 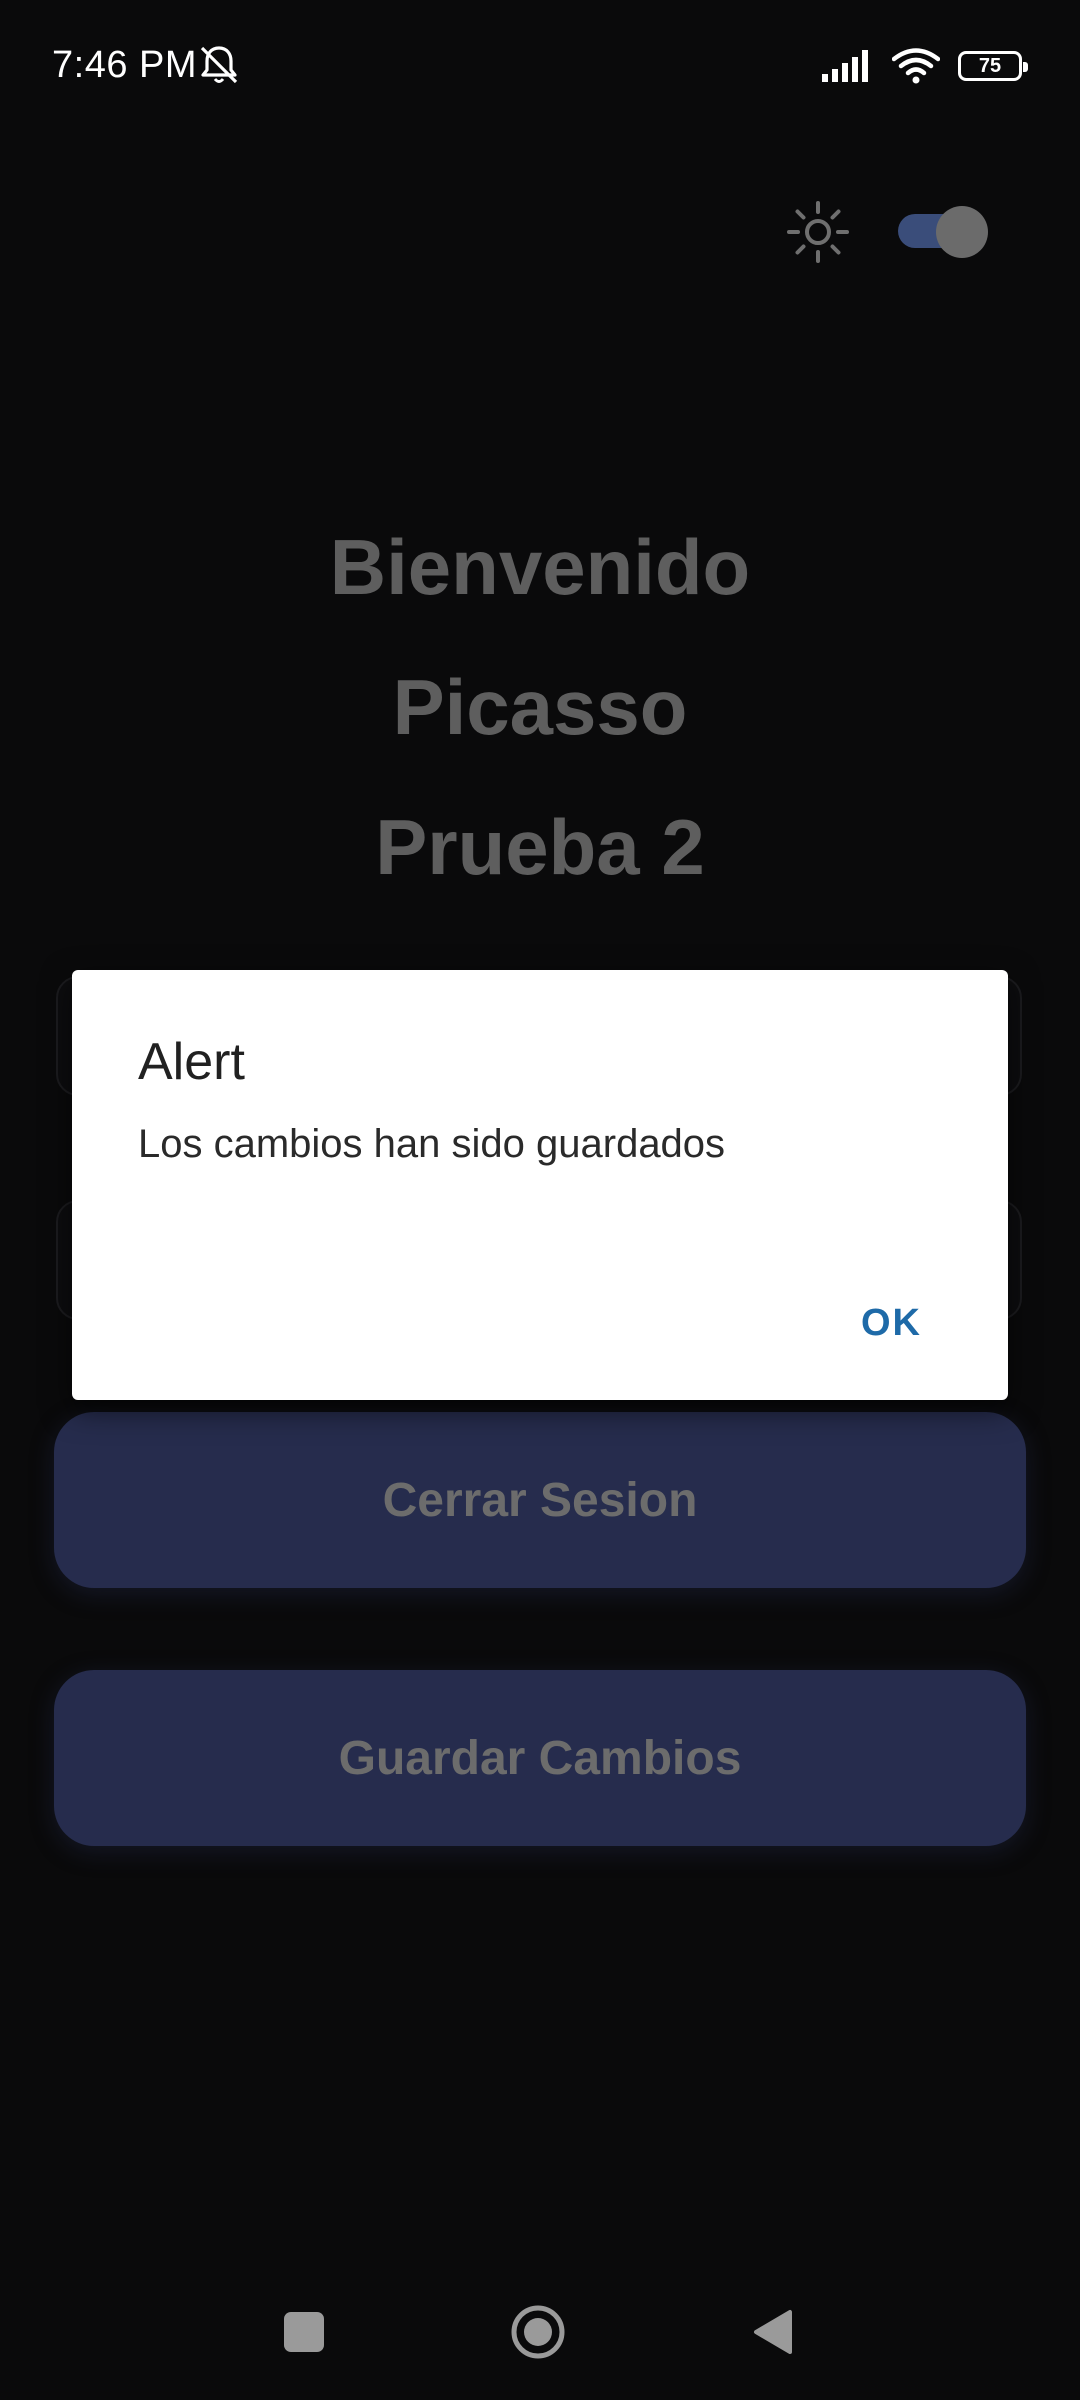 I want to click on status-time: 7:46 PM, so click(x=125, y=65).